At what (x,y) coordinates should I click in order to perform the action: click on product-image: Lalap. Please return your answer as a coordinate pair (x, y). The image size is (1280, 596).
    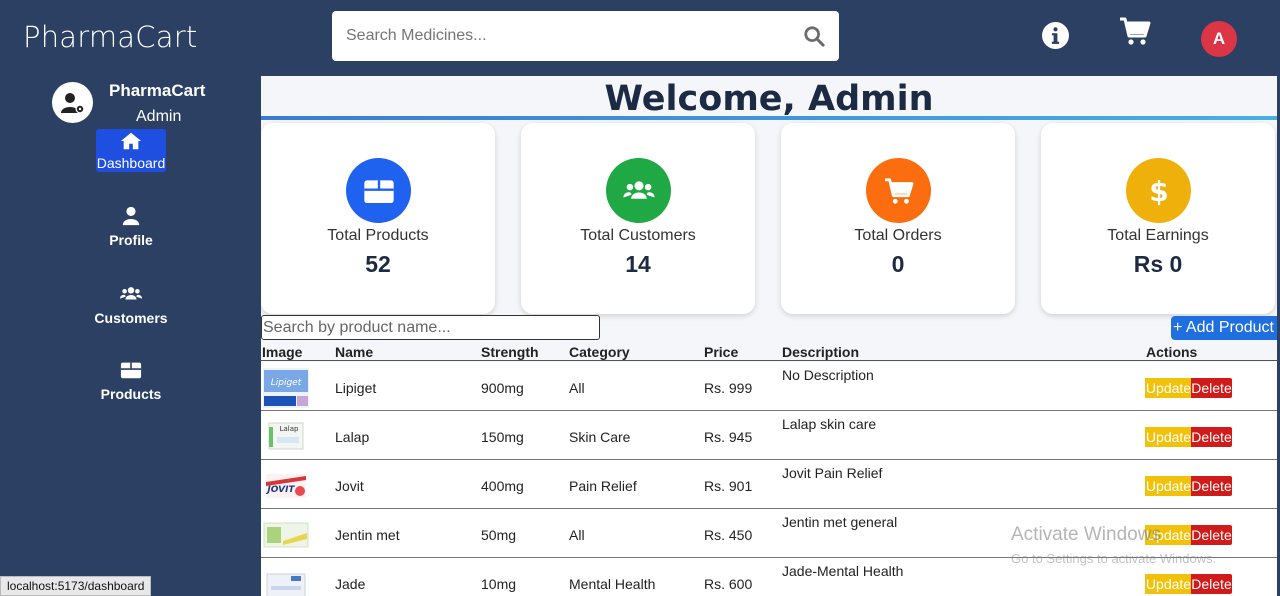
    Looking at the image, I should click on (286, 437).